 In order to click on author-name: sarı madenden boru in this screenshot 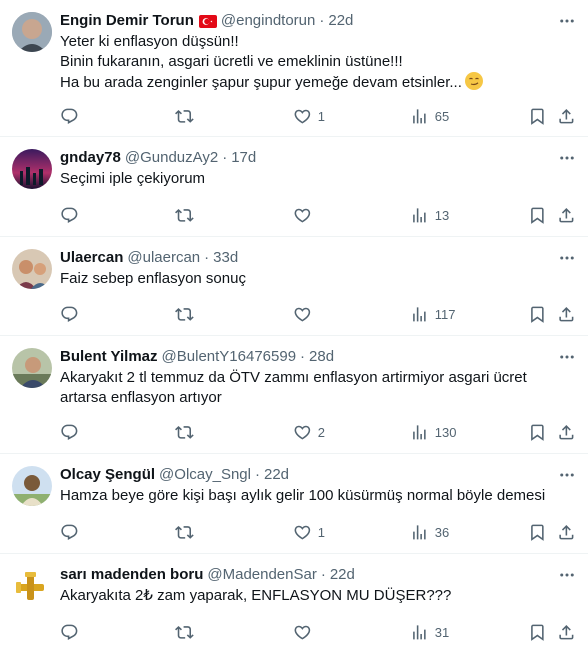, I will do `click(131, 575)`.